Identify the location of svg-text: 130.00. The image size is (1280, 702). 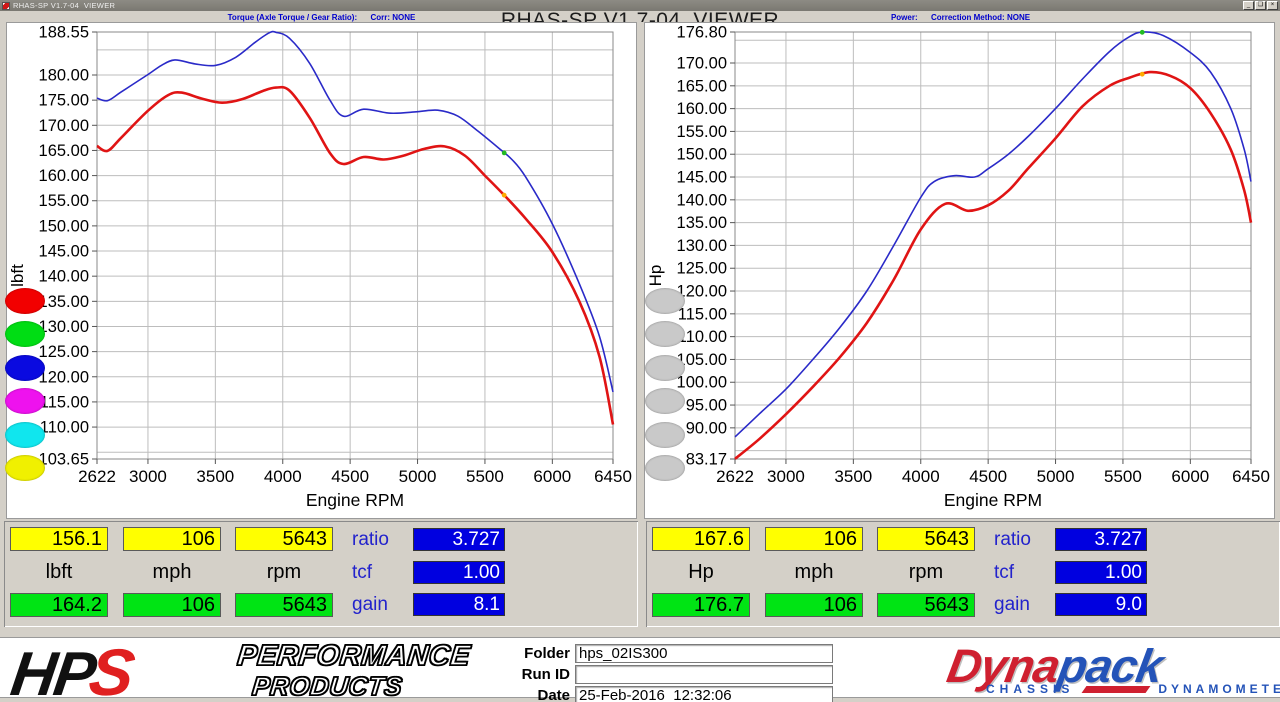
(64, 327).